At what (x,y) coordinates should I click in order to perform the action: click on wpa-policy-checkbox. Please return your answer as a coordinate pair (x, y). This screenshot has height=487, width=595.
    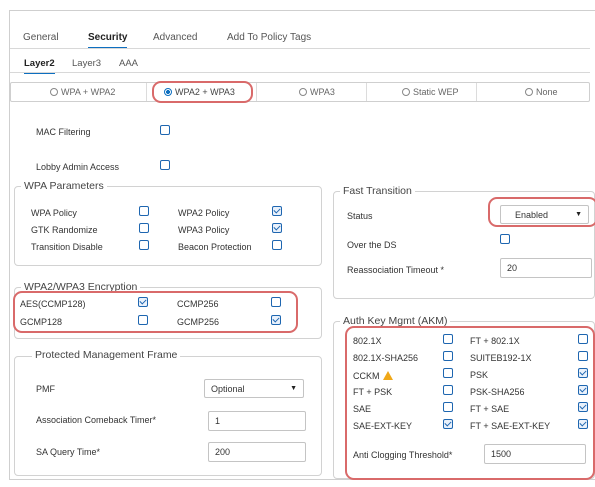
    Looking at the image, I should click on (144, 211).